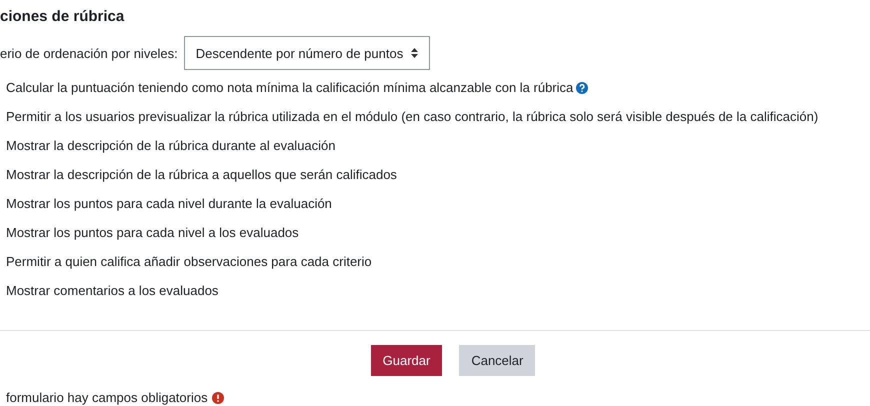 This screenshot has height=406, width=870. I want to click on required-icon, so click(218, 398).